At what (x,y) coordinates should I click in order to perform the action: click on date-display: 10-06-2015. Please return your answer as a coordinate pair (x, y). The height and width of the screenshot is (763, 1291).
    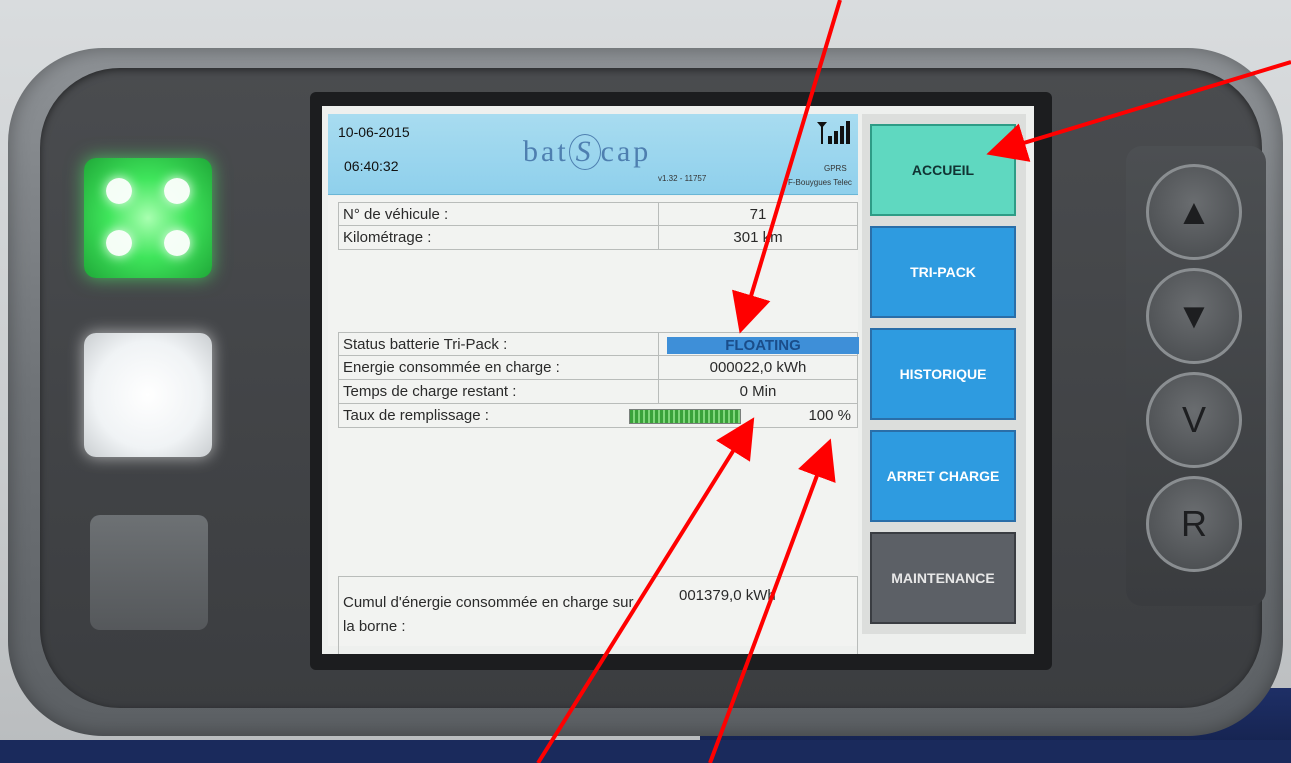
    Looking at the image, I should click on (374, 132).